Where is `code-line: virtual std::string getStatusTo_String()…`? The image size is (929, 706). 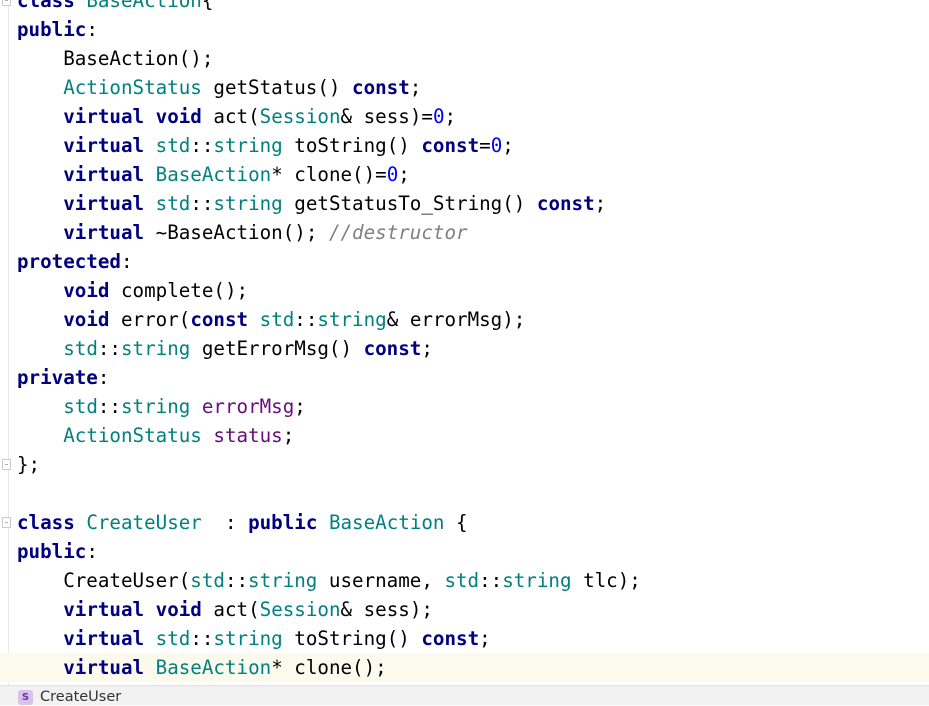
code-line: virtual std::string getStatusTo_String()… is located at coordinates (464, 203).